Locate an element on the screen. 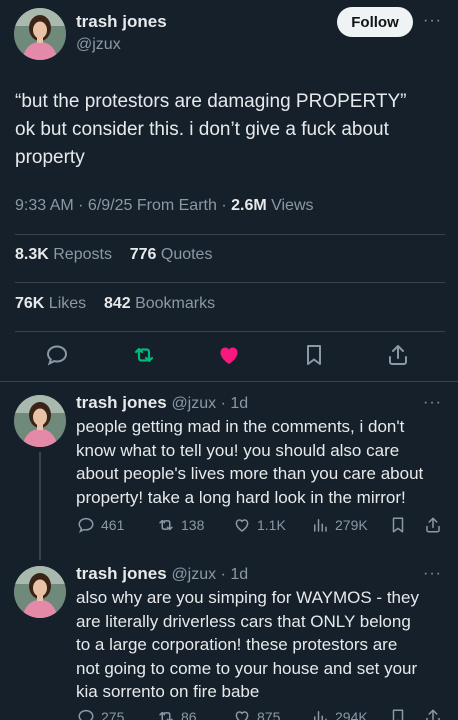 The height and width of the screenshot is (720, 458). reply-count: 275 is located at coordinates (113, 714).